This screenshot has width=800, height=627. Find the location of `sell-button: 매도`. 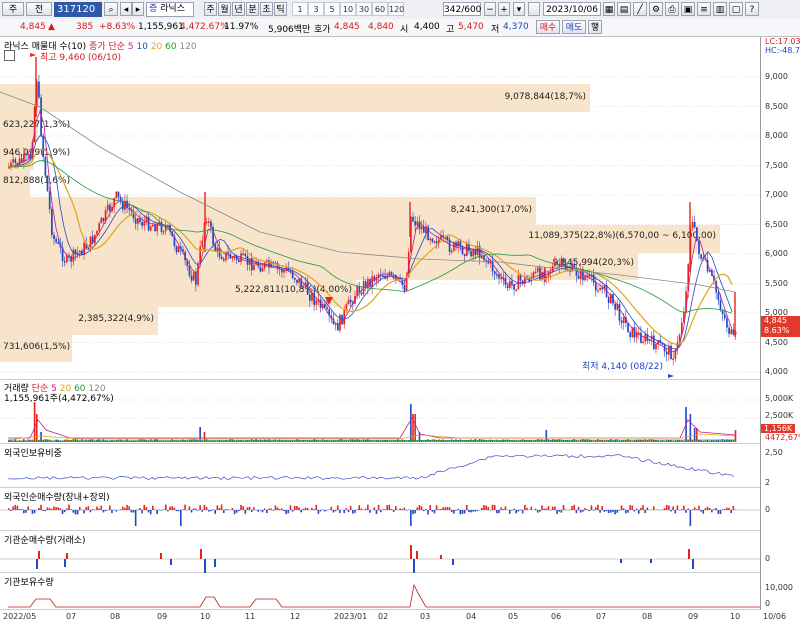

sell-button: 매도 is located at coordinates (574, 27).